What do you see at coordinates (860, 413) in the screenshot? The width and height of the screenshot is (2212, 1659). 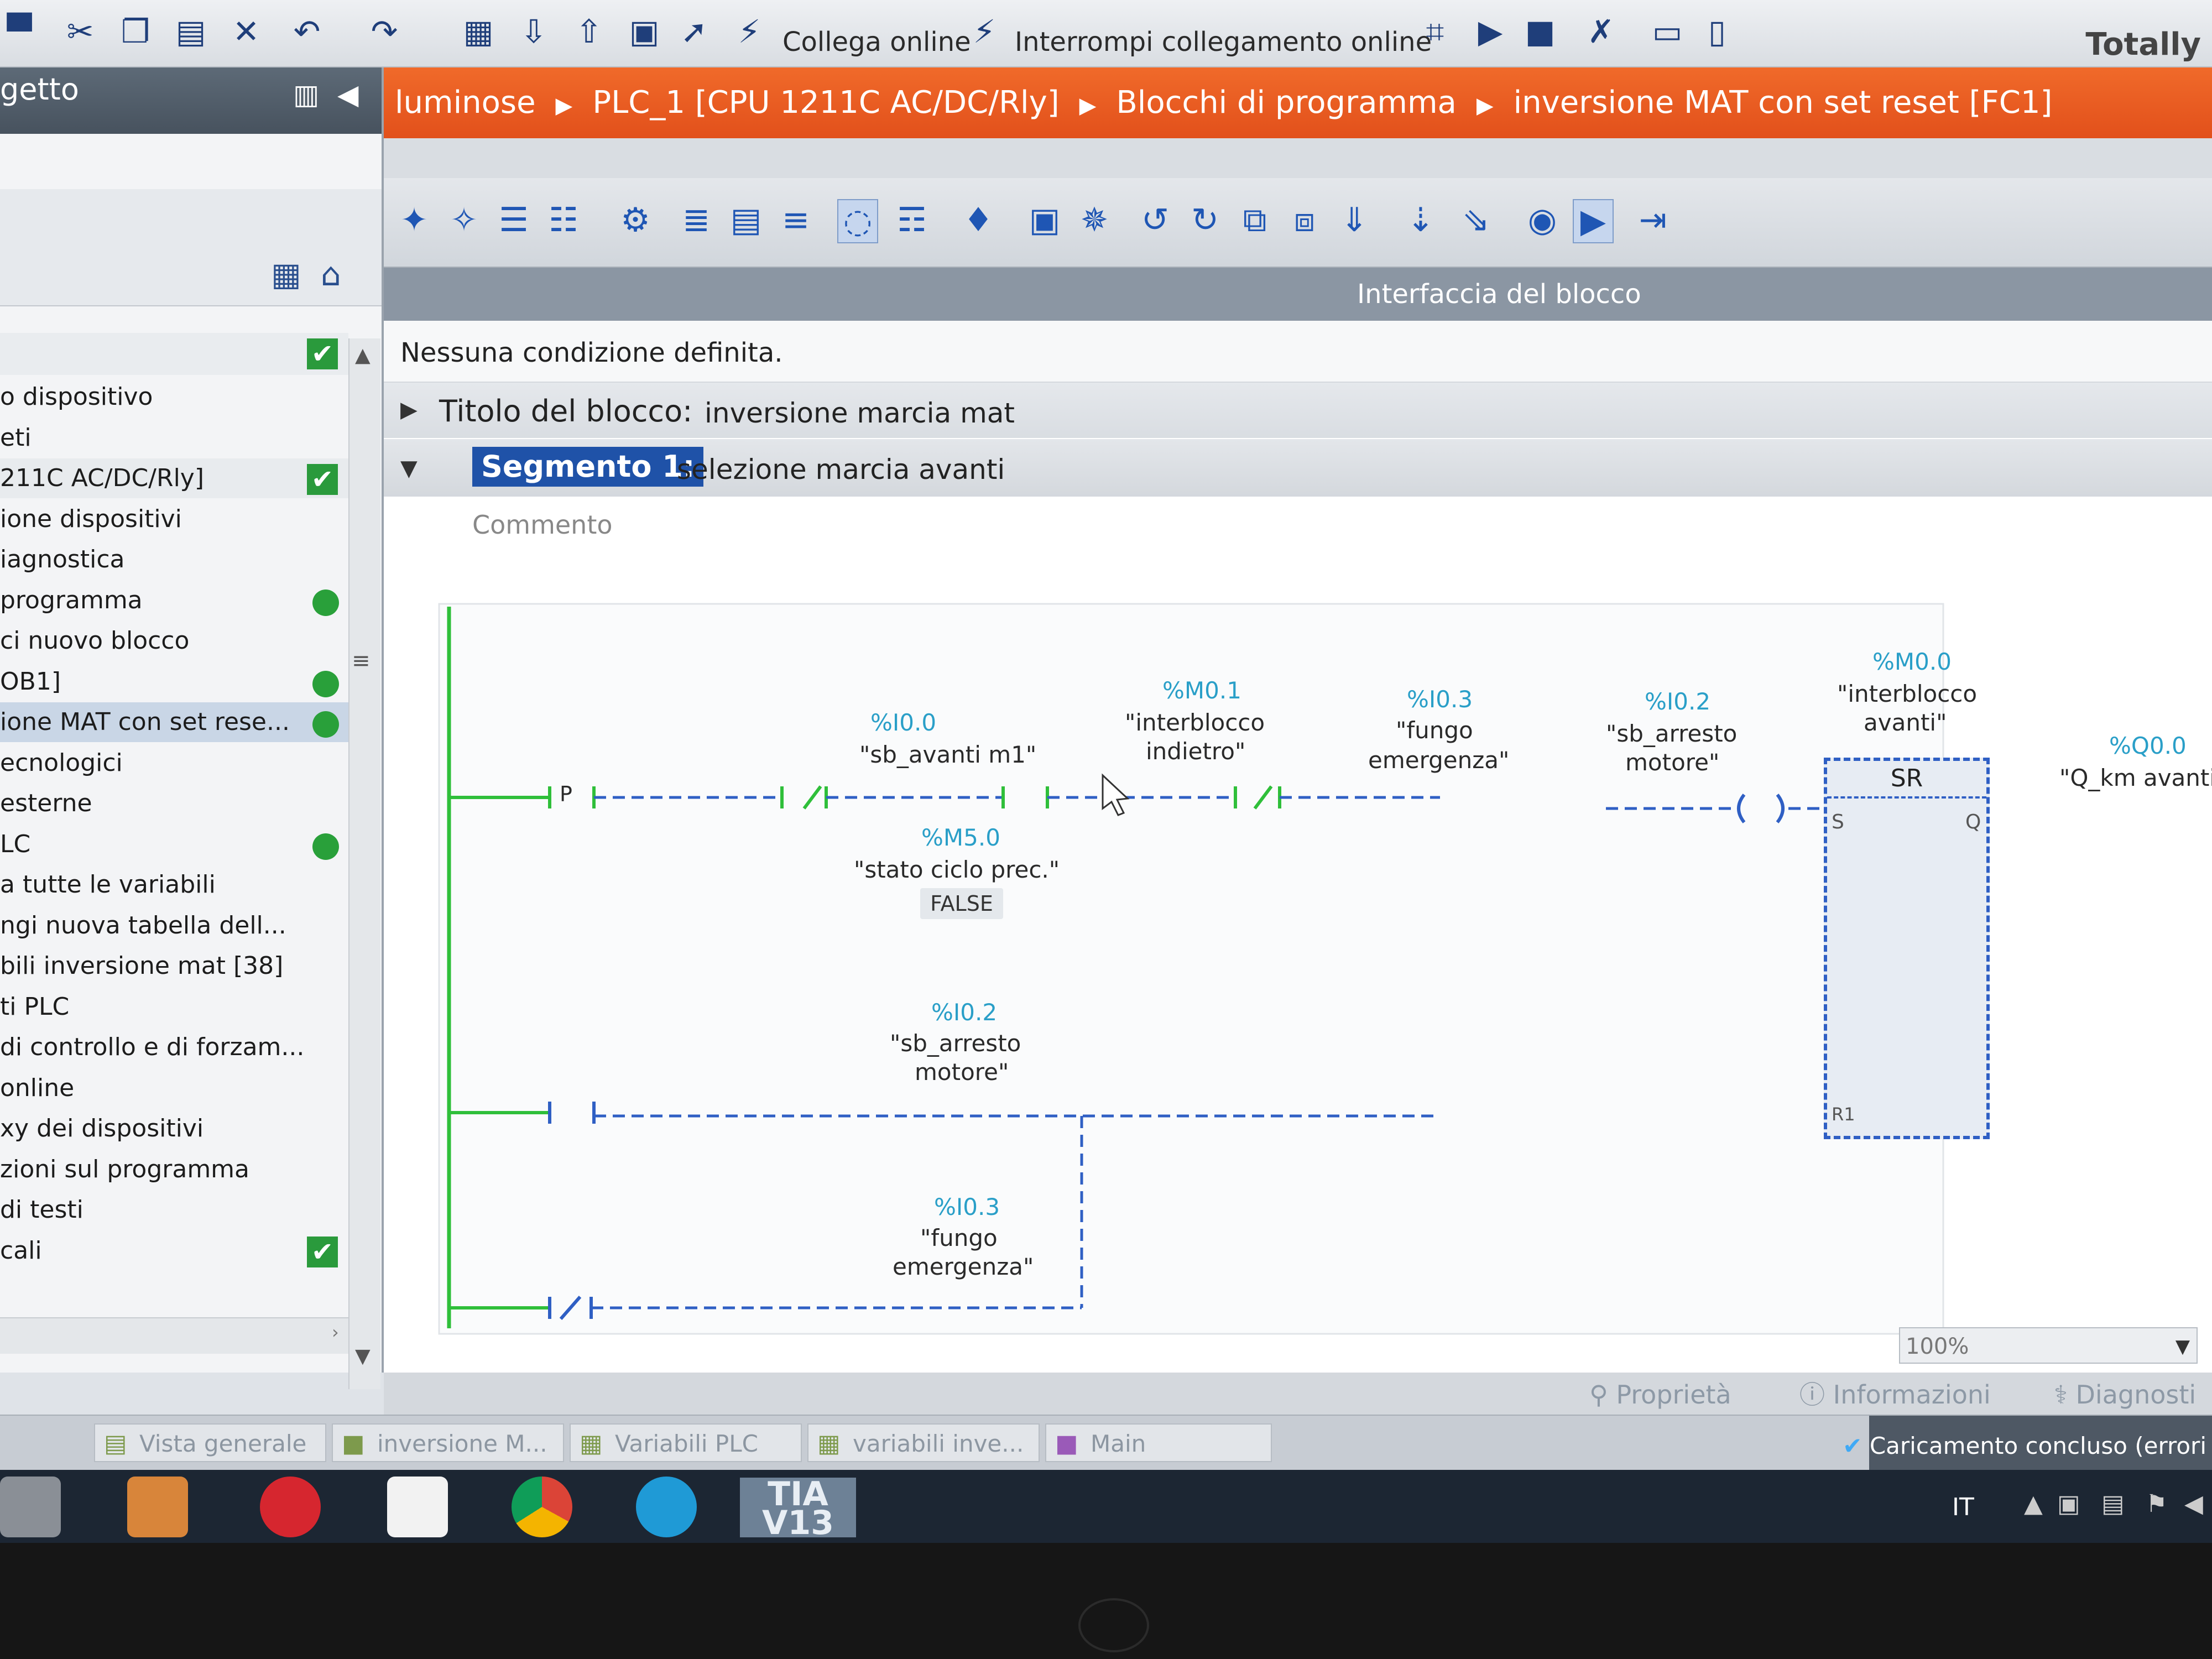 I see `block-title-value: inversione marcia mat` at bounding box center [860, 413].